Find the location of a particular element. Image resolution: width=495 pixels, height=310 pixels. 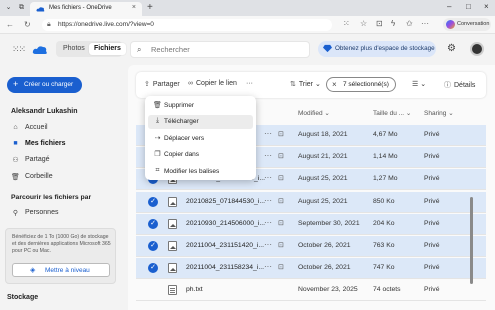

new-tab-icon: + is located at coordinates (150, 7).